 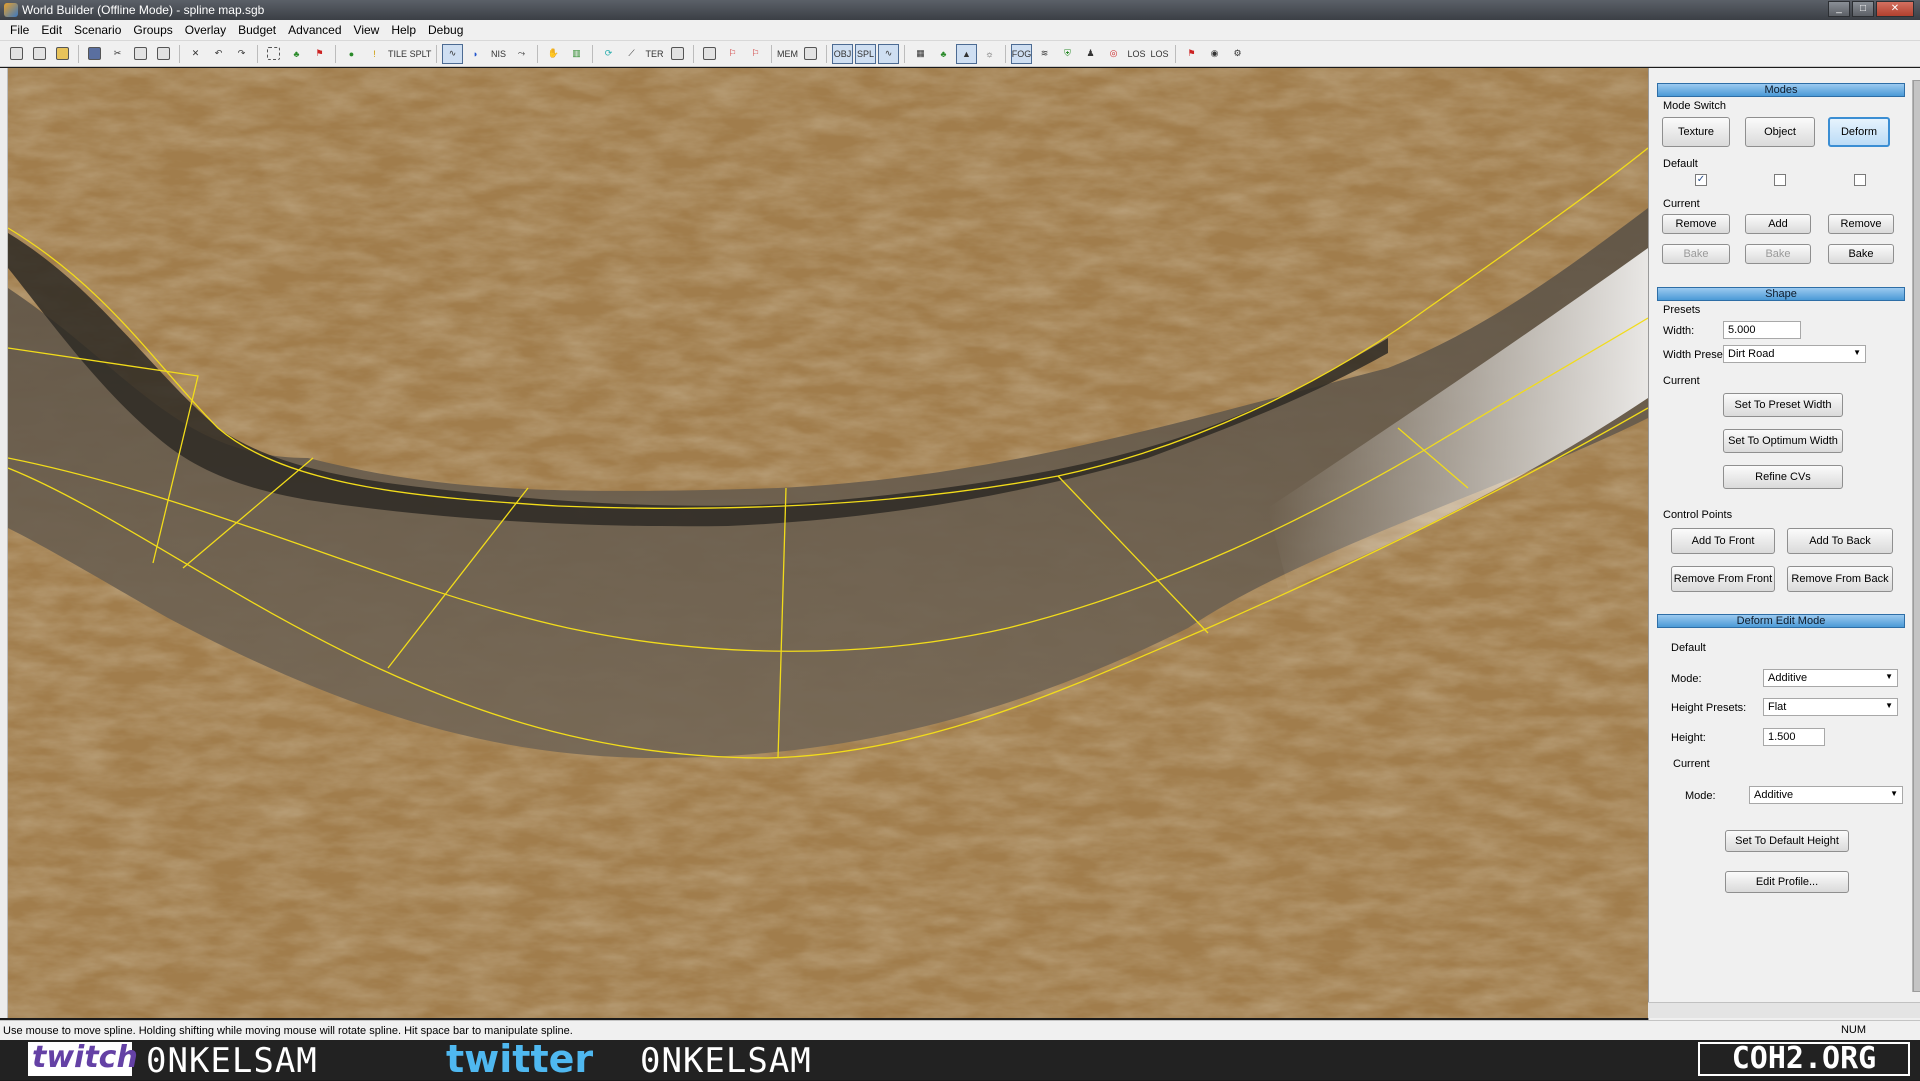 What do you see at coordinates (1778, 254) in the screenshot?
I see `bake-object-button: Bake` at bounding box center [1778, 254].